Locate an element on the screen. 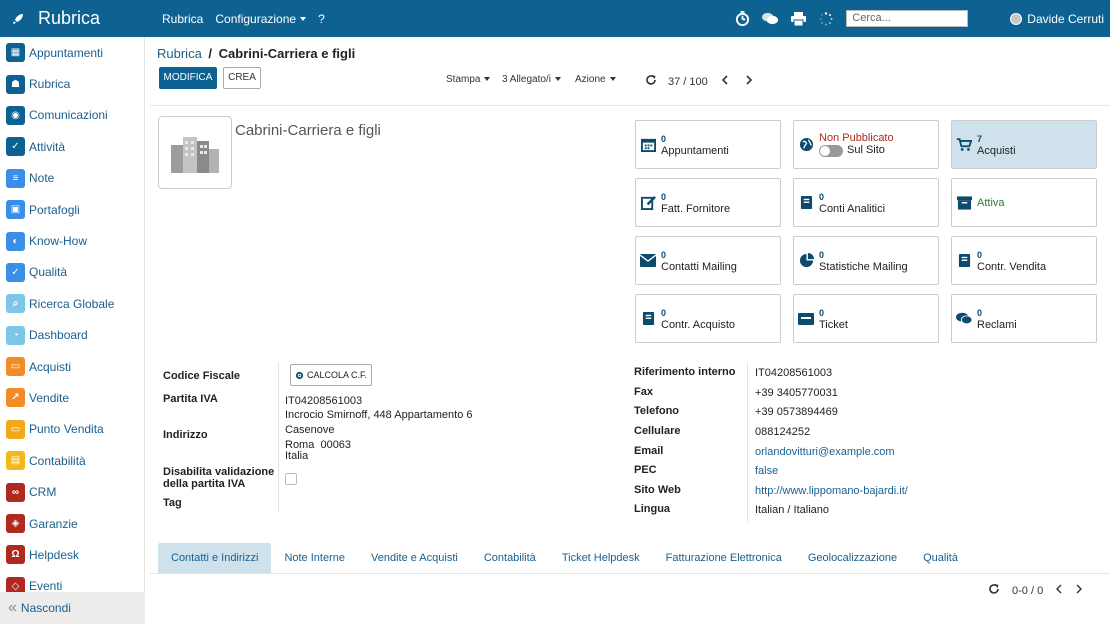 This screenshot has height=624, width=1110. value-pec: false is located at coordinates (766, 471).